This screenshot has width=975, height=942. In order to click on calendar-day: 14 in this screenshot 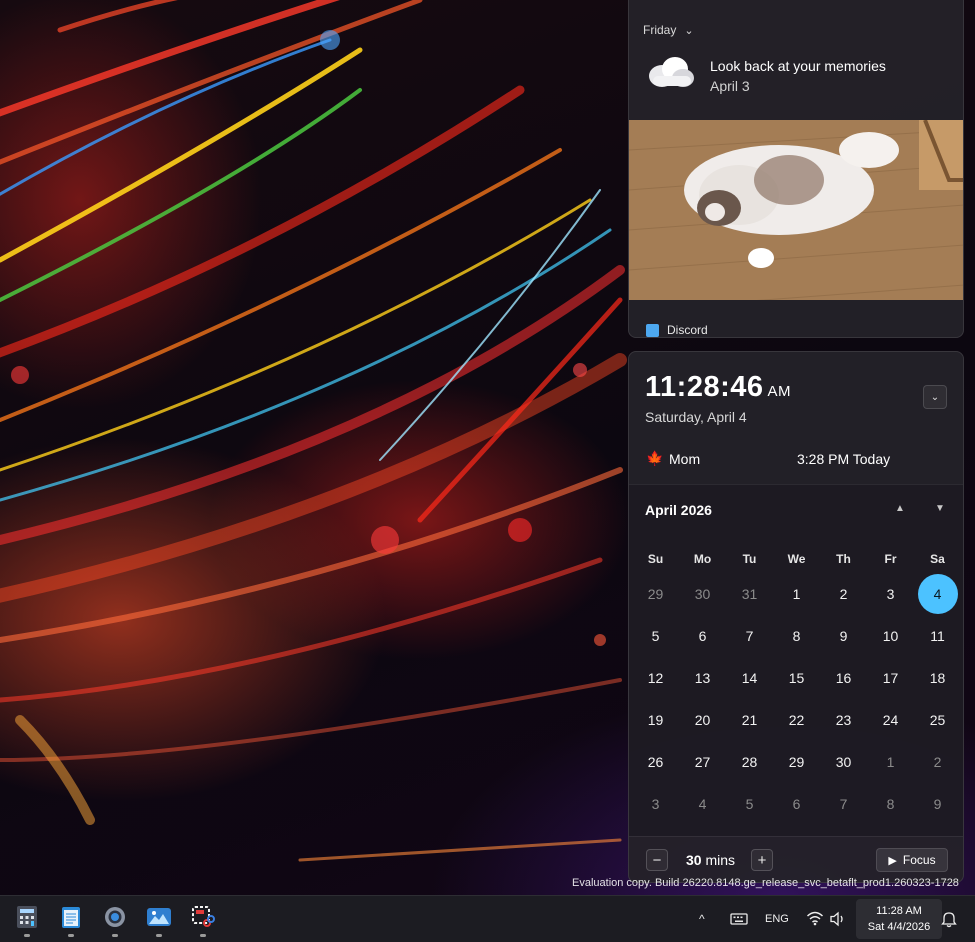, I will do `click(749, 678)`.